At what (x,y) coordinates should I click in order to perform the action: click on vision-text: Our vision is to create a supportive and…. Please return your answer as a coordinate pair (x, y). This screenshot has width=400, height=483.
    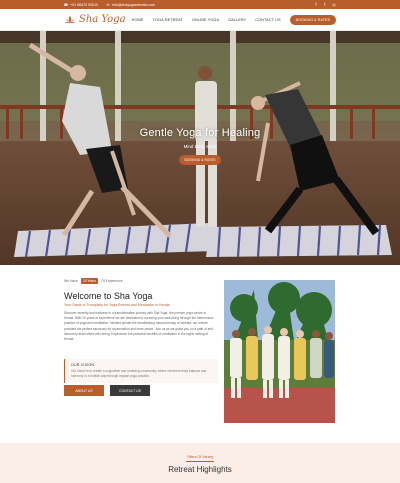
    Looking at the image, I should click on (139, 373).